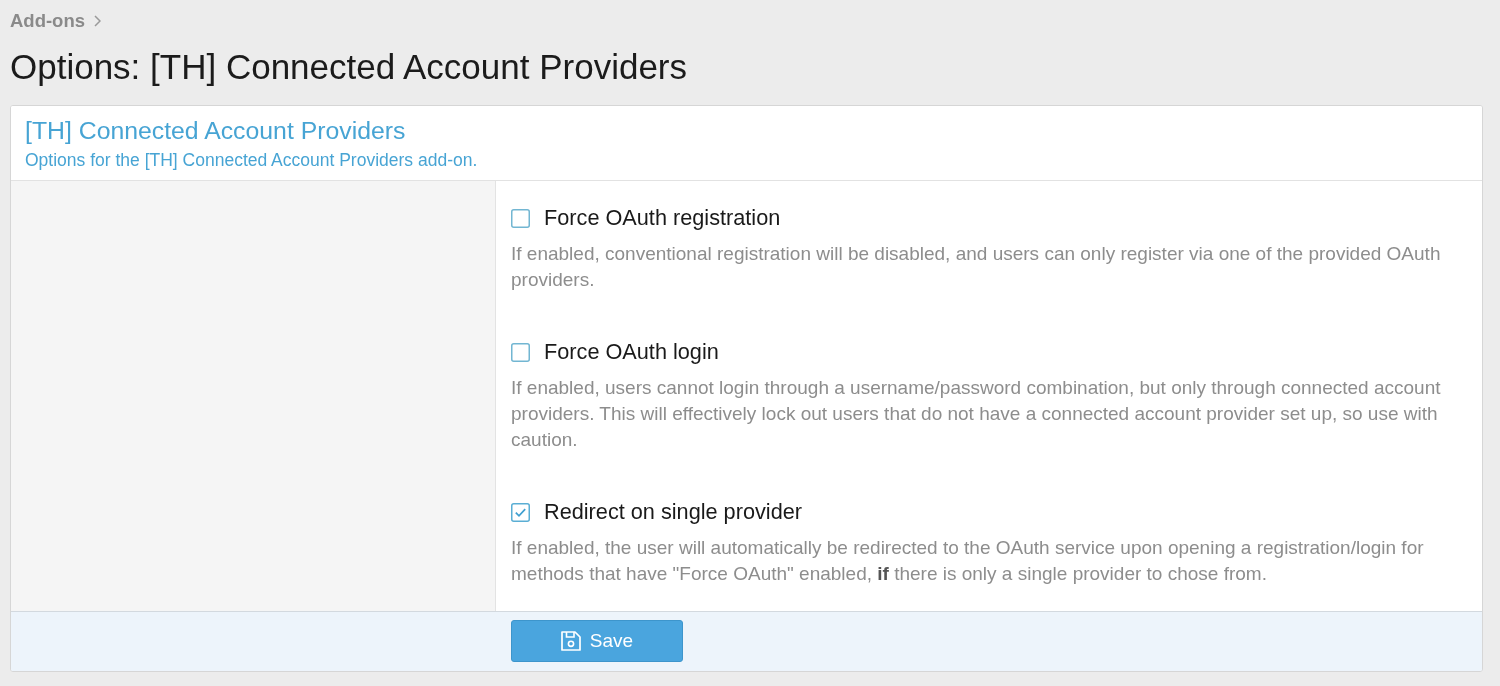 This screenshot has width=1500, height=686. Describe the element at coordinates (976, 414) in the screenshot. I see `option-description: If enabled, users cannot login through a username/password combination, but only through connected account providers. This will effectively lock out users that do not have a connected account provider set up, so use with caution.` at that location.